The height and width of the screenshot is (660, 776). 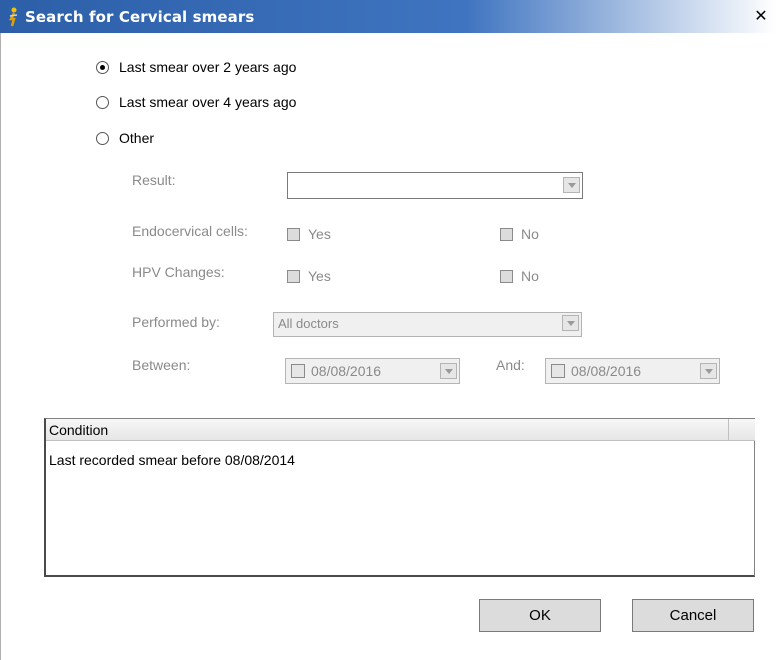 I want to click on close-button: ✕, so click(x=761, y=17).